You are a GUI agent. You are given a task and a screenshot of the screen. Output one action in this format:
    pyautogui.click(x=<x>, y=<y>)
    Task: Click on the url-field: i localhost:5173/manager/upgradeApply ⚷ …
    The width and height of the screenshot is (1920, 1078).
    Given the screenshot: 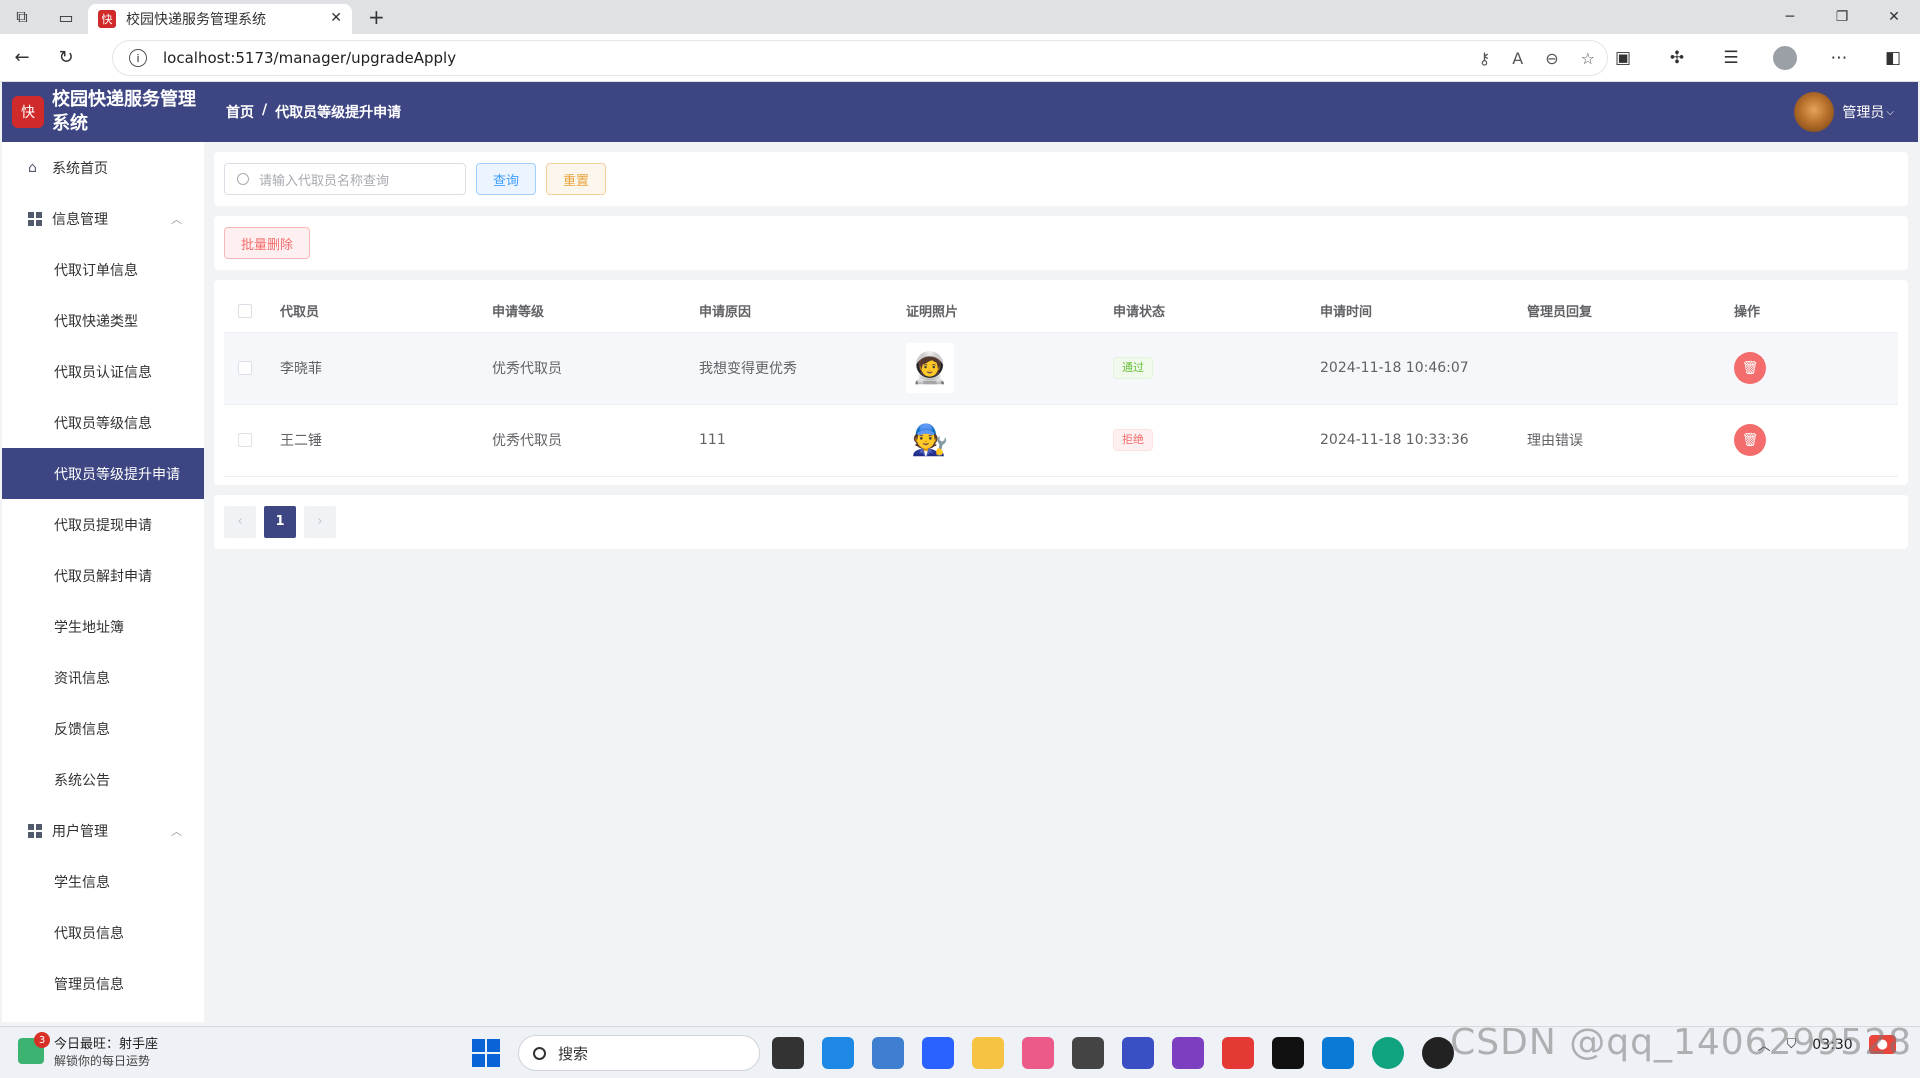 What is the action you would take?
    pyautogui.click(x=860, y=58)
    